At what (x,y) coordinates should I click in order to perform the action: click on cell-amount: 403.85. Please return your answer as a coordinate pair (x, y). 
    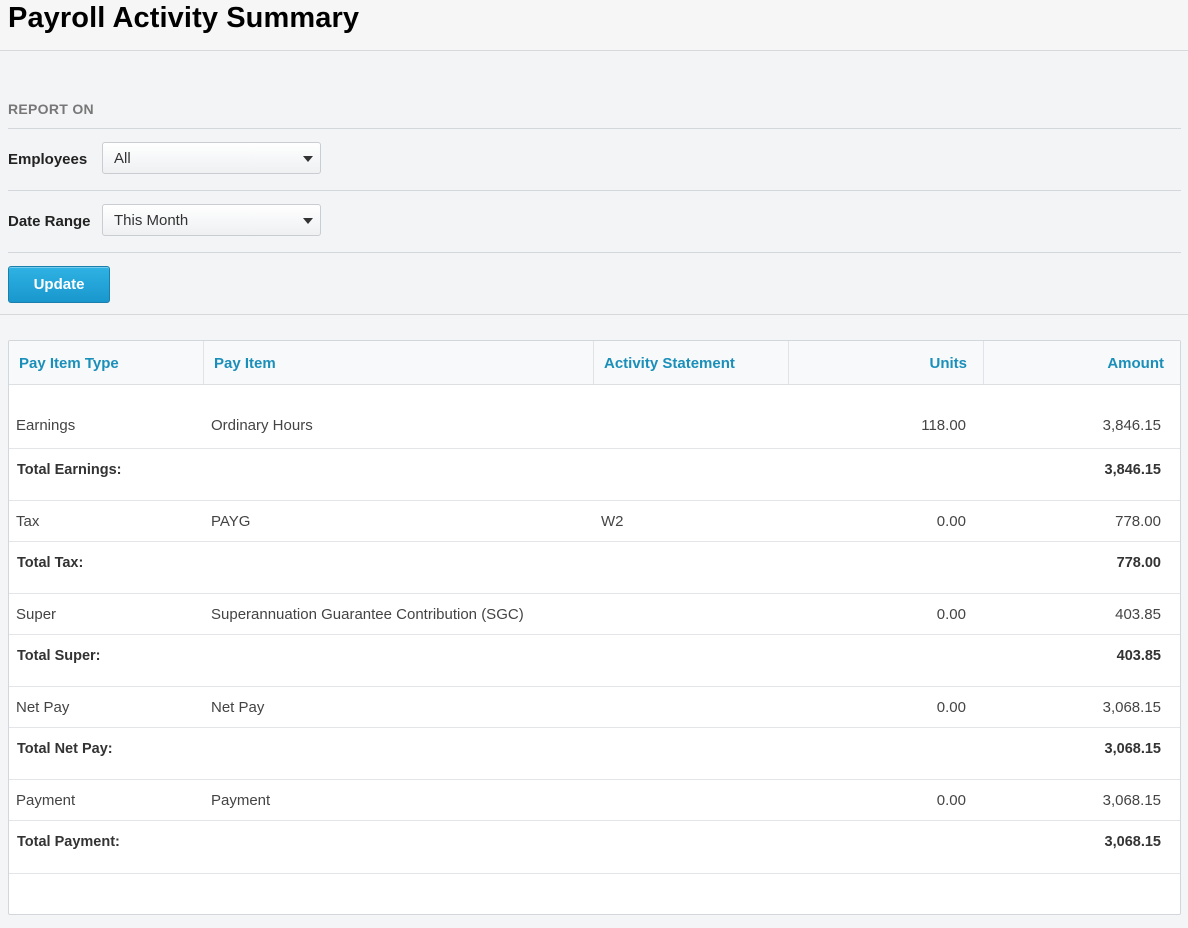
    Looking at the image, I should click on (1138, 614).